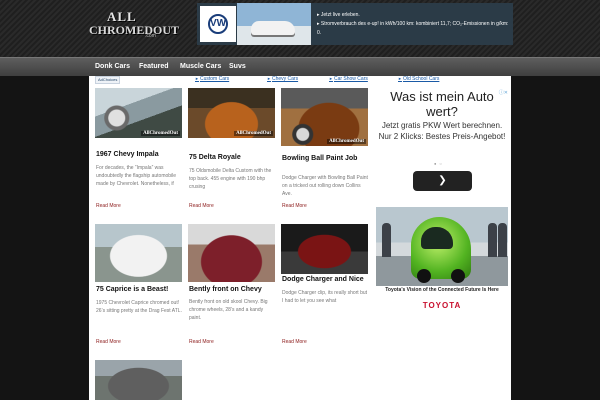 The height and width of the screenshot is (400, 600). Describe the element at coordinates (132, 289) in the screenshot. I see `post-title: 75 Caprice is a Beast!` at that location.